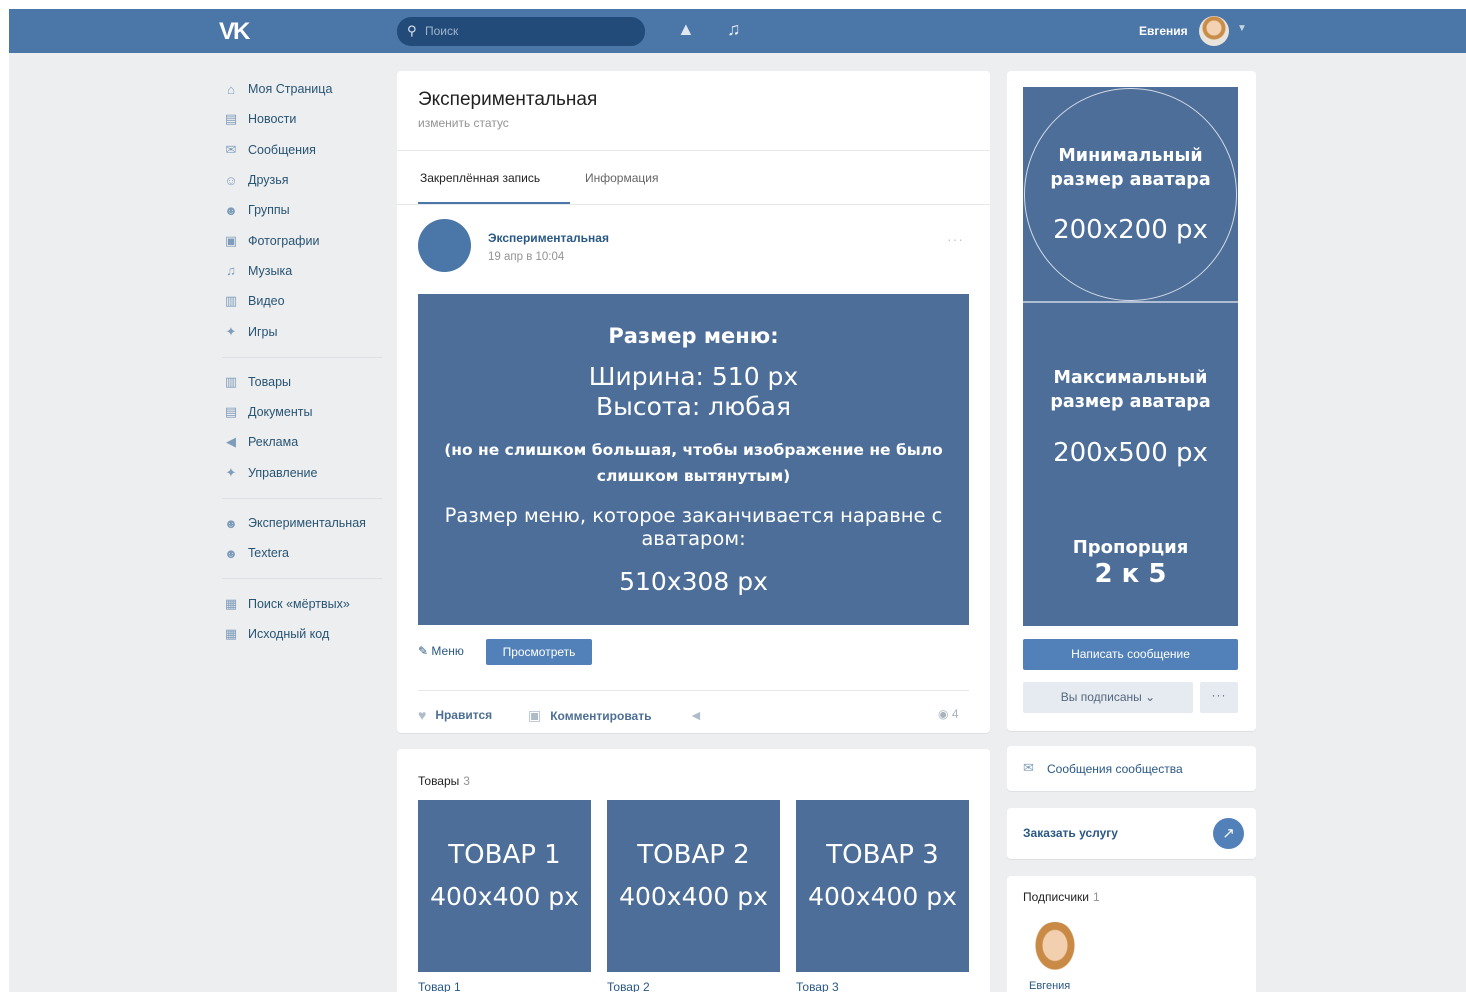 This screenshot has height=992, width=1466. I want to click on post-author-name: Экспериментальная, so click(548, 238).